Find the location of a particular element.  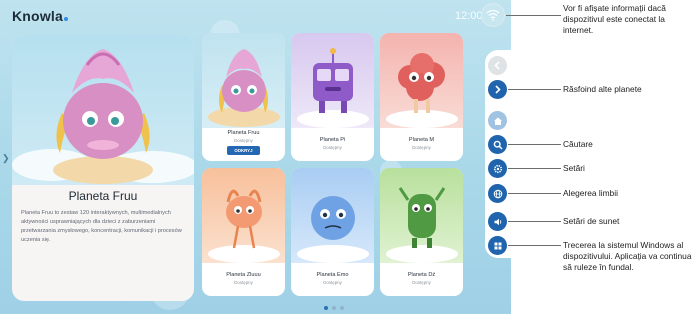

windows-icon is located at coordinates (497, 245).